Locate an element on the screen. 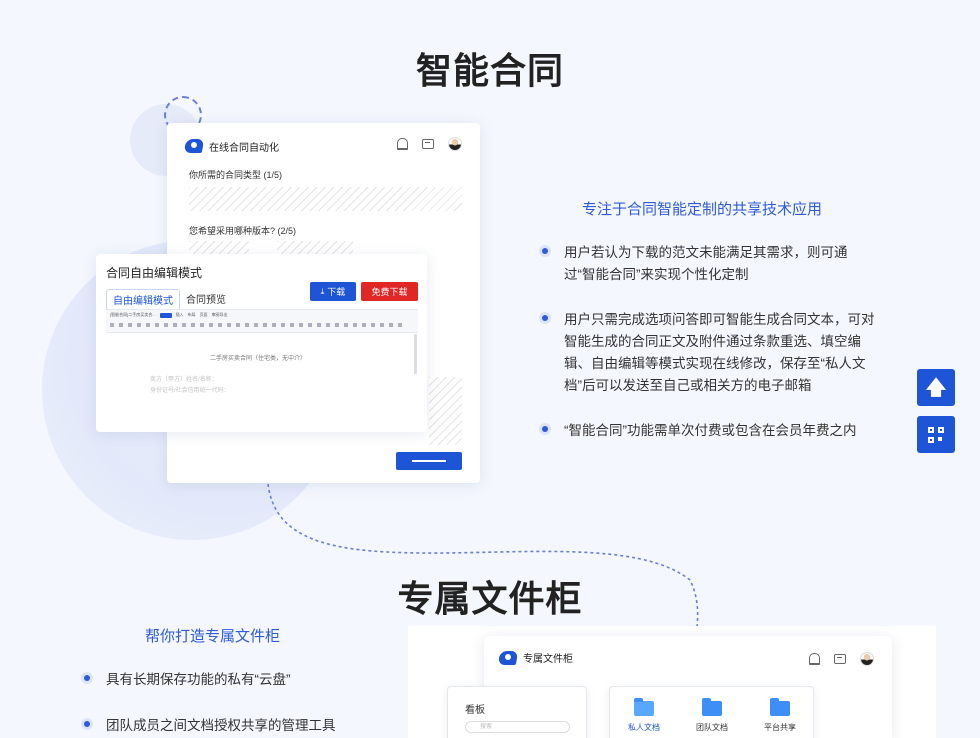  back-to-top-button: 🡅 is located at coordinates (936, 387).